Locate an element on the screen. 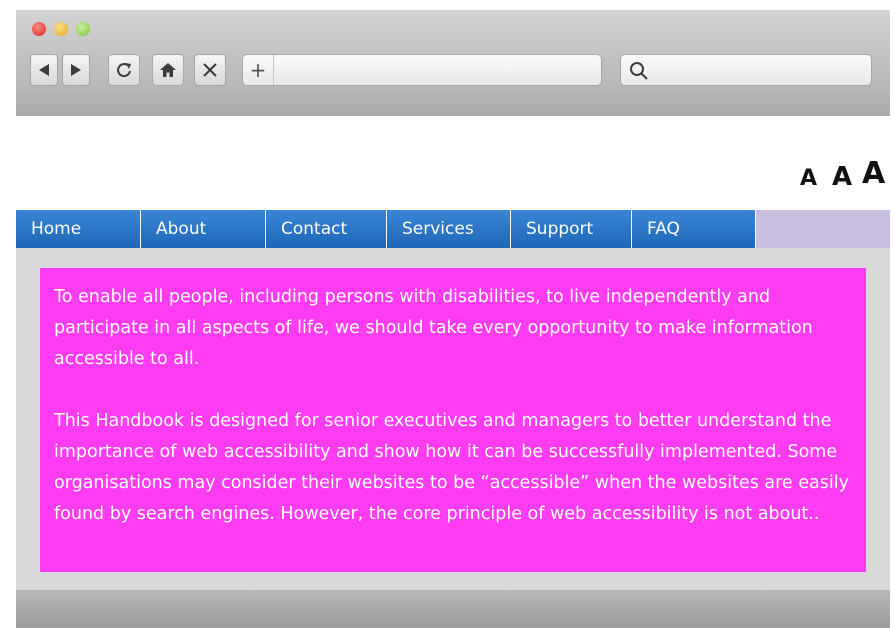  new-tab-plus-icon: + is located at coordinates (258, 70).